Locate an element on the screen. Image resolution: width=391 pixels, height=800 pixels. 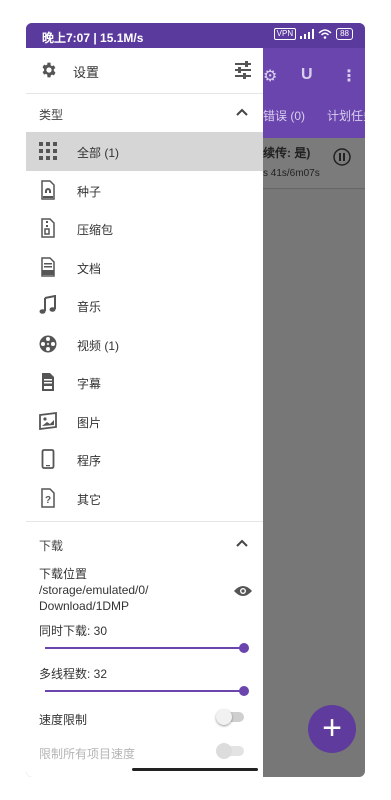
download-location-path: /storage/emulated/0/ is located at coordinates (94, 590).